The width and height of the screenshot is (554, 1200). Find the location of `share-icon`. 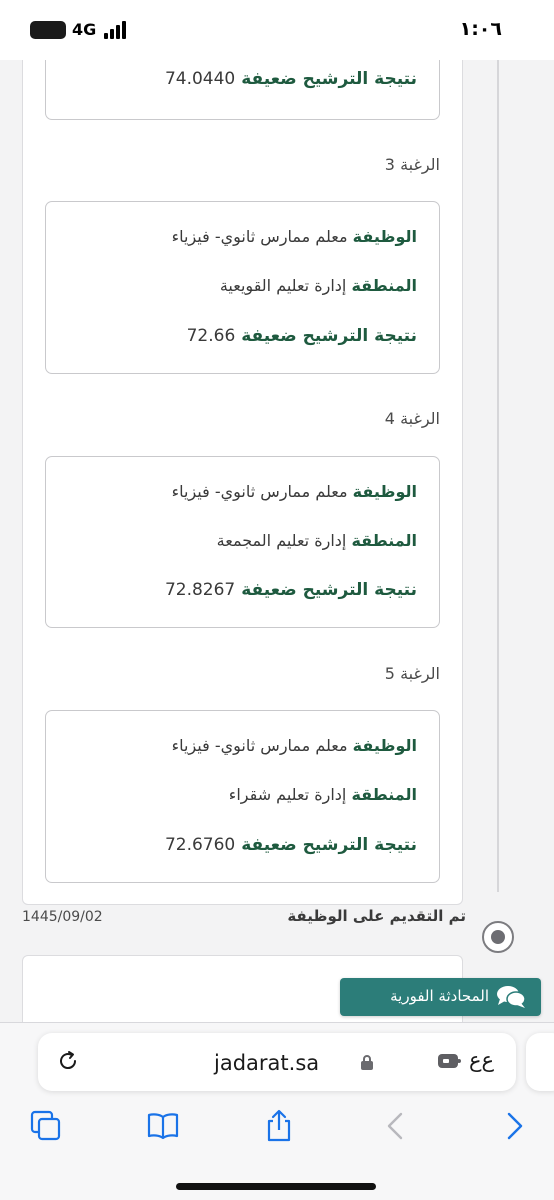

share-icon is located at coordinates (279, 1126).